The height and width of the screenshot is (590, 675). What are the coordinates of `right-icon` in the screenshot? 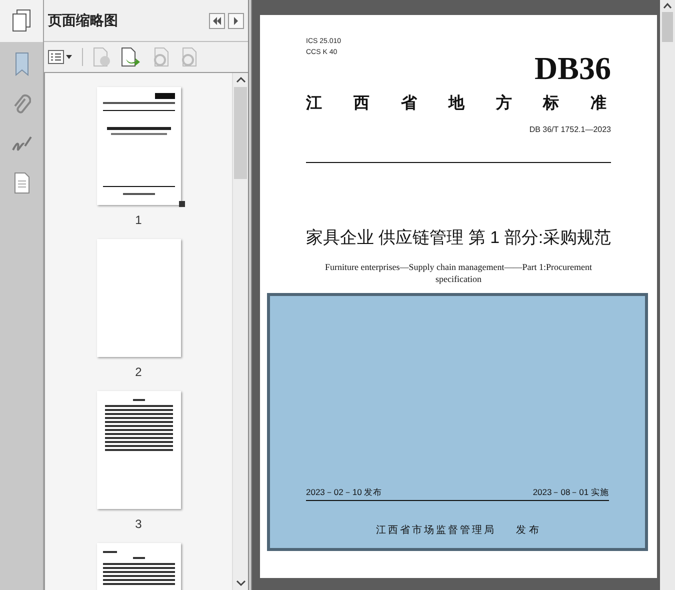 It's located at (236, 20).